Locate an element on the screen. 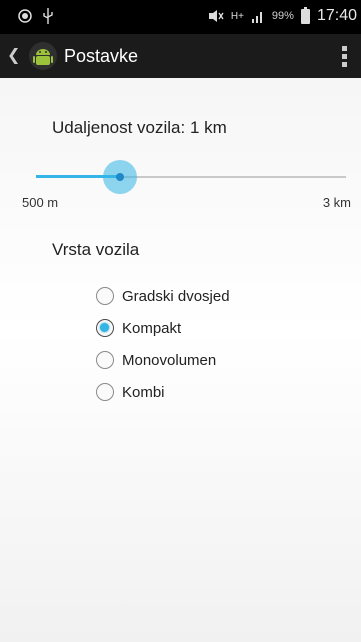 The height and width of the screenshot is (642, 361). action-bar: ❮ Postavke is located at coordinates (180, 56).